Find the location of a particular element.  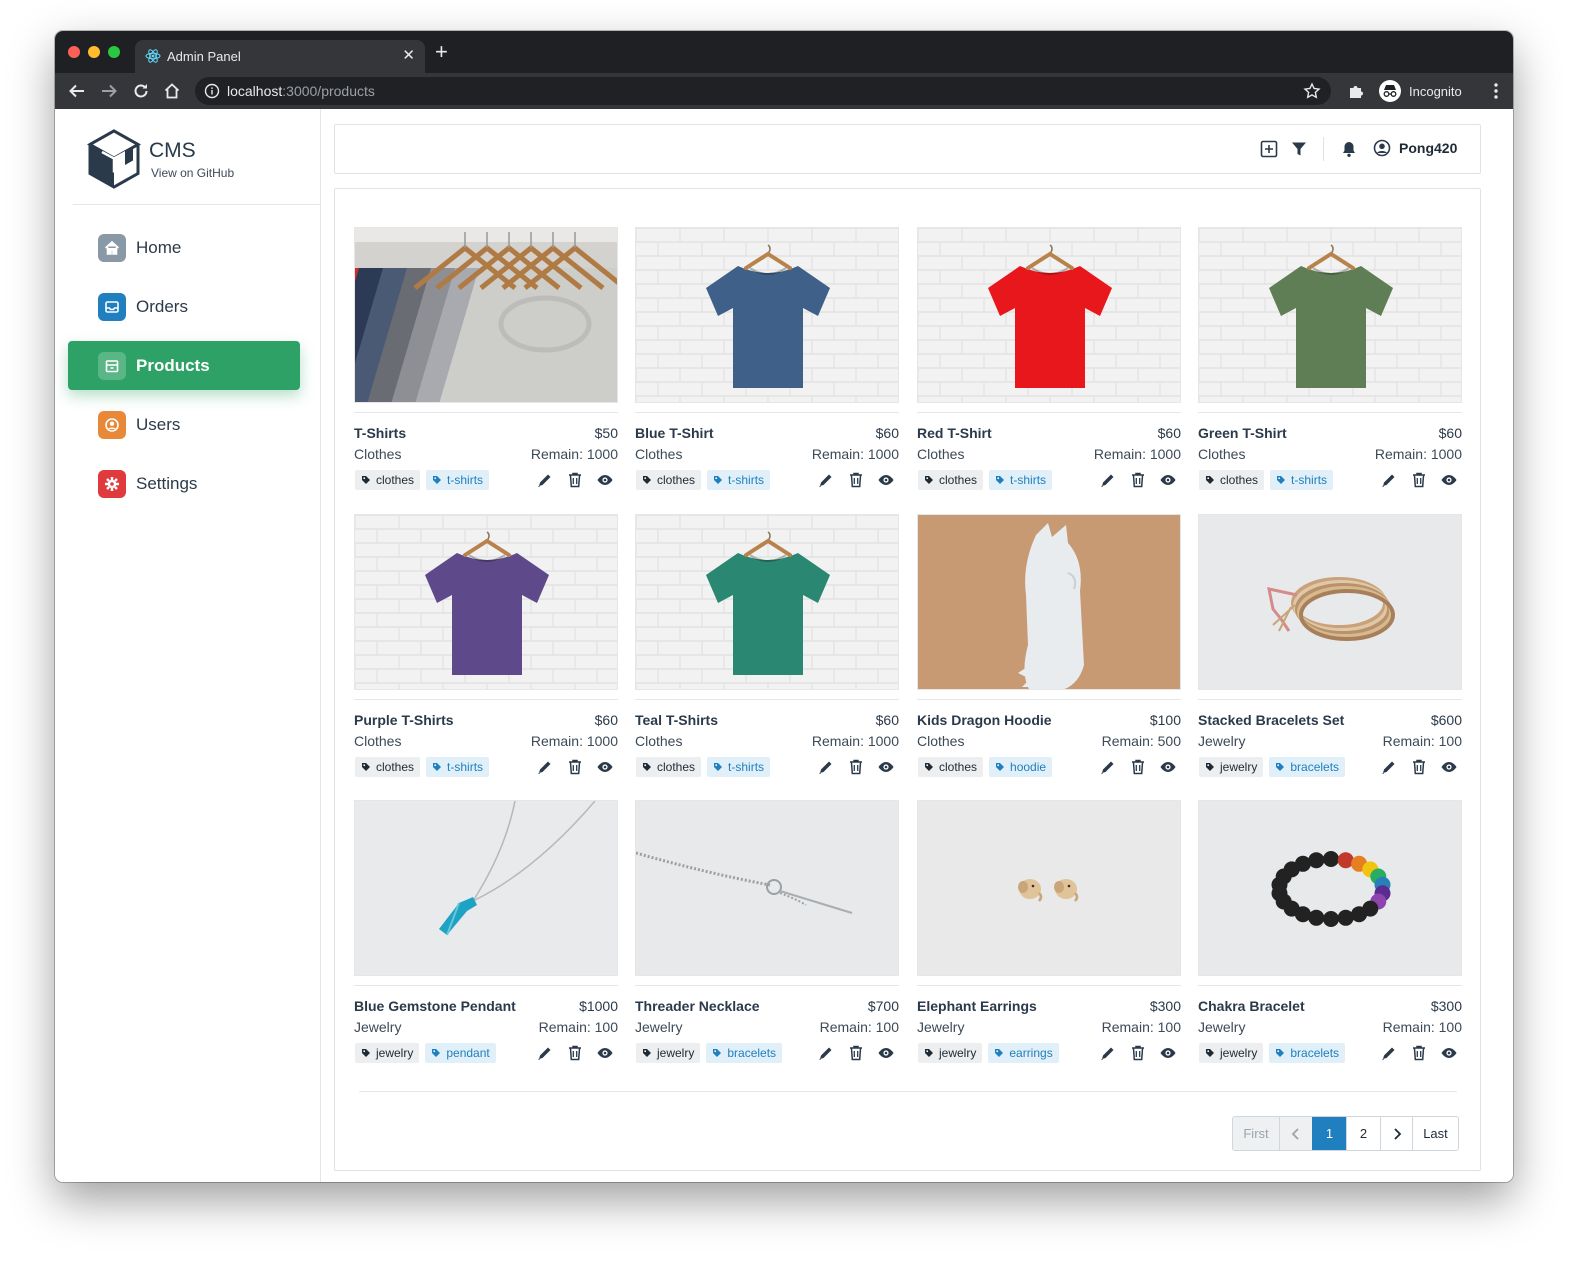

page-2-button: 2 is located at coordinates (1363, 1133).